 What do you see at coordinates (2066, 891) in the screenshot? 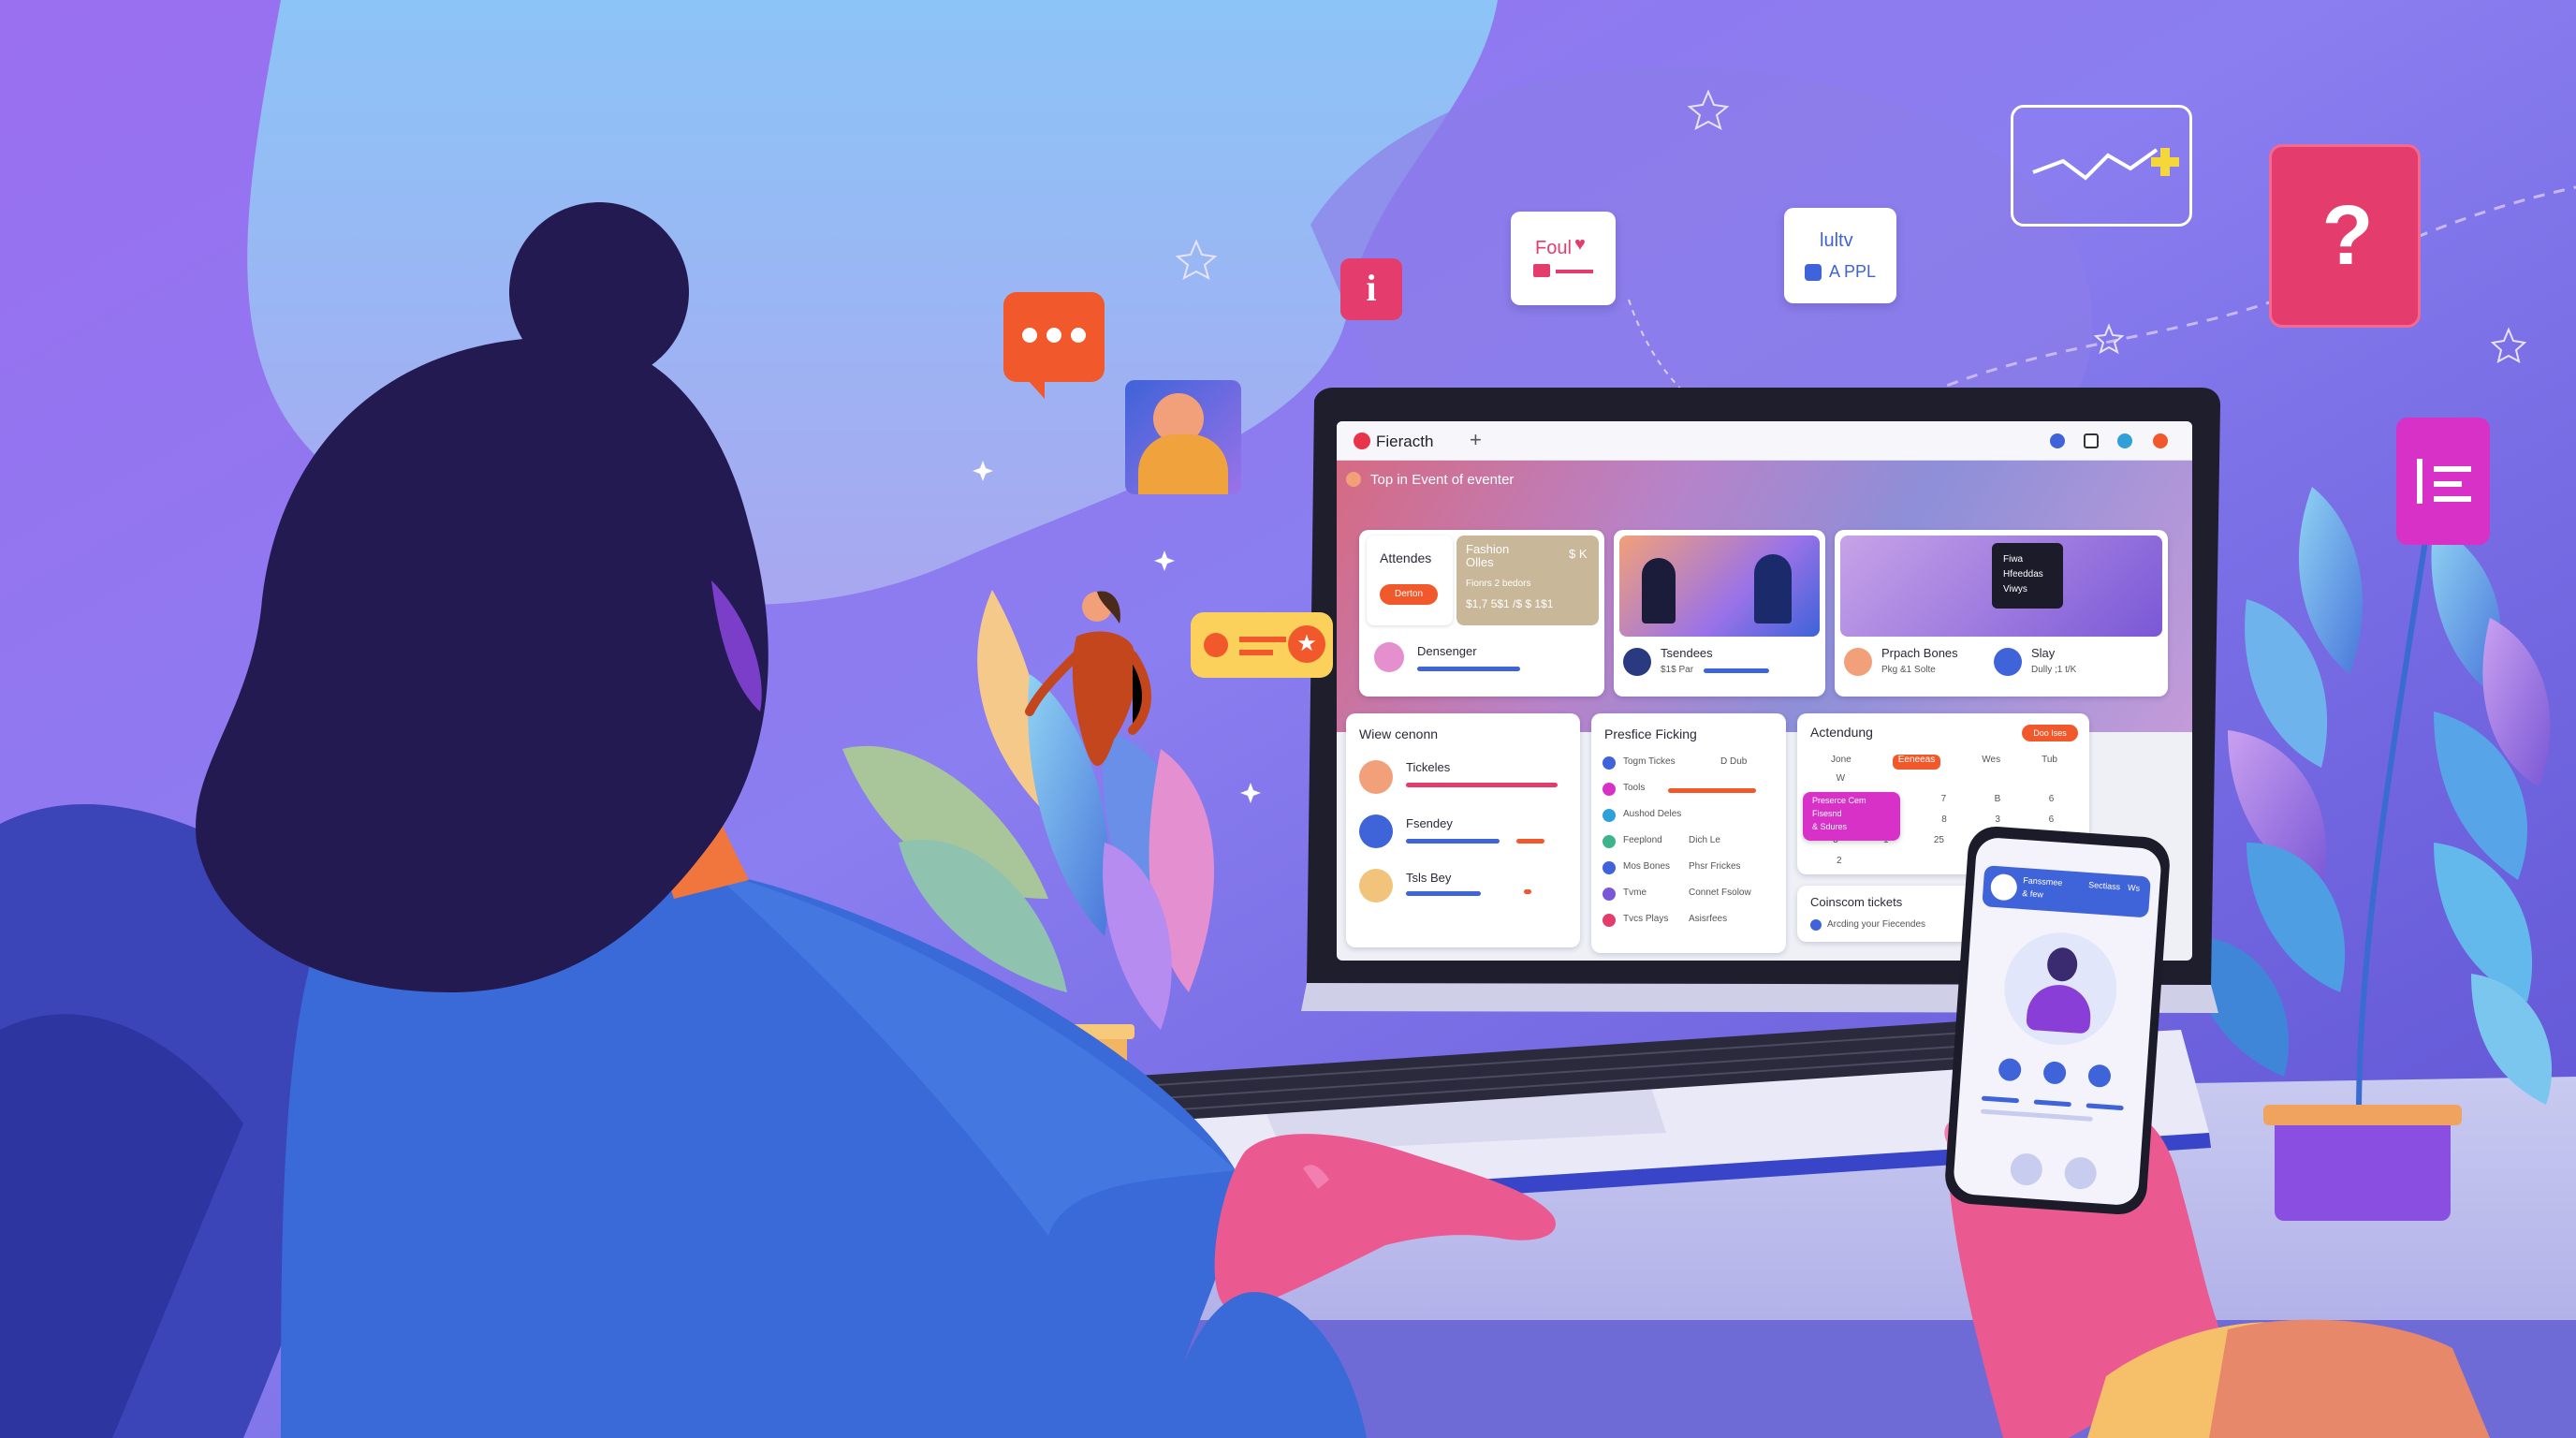
I see `phone-header: Fanssmee & few Sectiass Ws` at bounding box center [2066, 891].